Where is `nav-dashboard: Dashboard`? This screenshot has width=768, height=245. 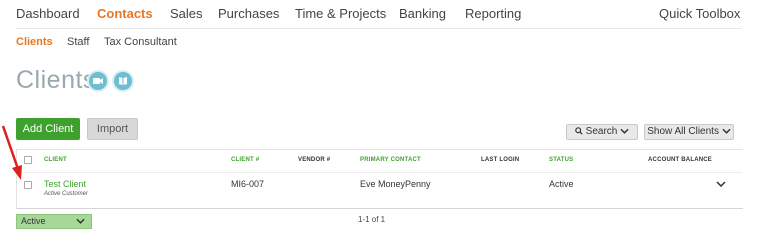
nav-dashboard: Dashboard is located at coordinates (48, 13).